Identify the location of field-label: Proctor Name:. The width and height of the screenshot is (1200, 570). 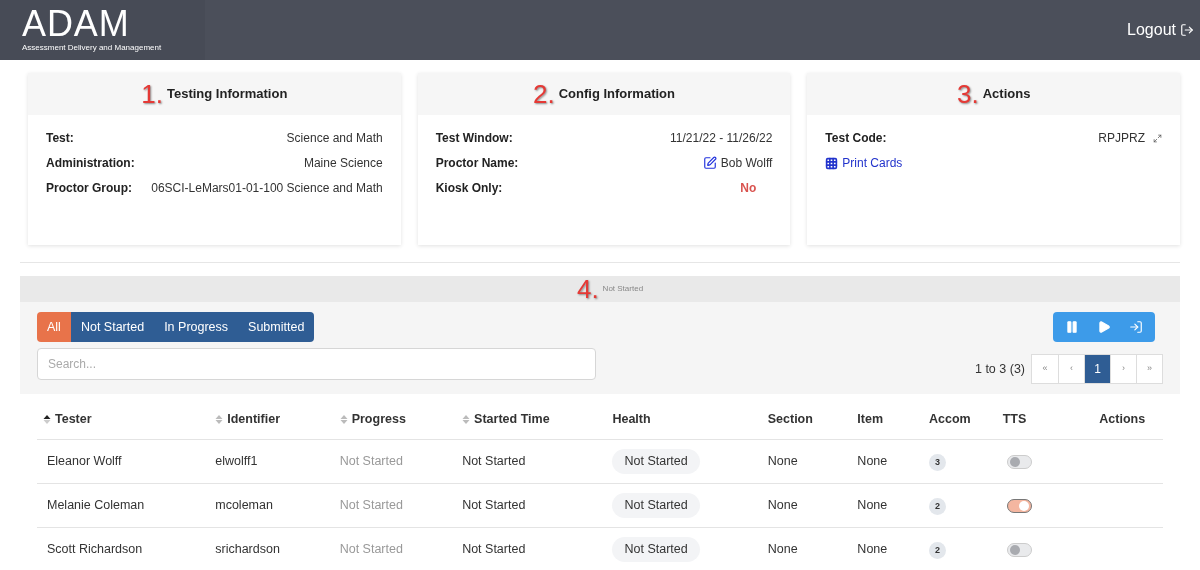
(477, 163).